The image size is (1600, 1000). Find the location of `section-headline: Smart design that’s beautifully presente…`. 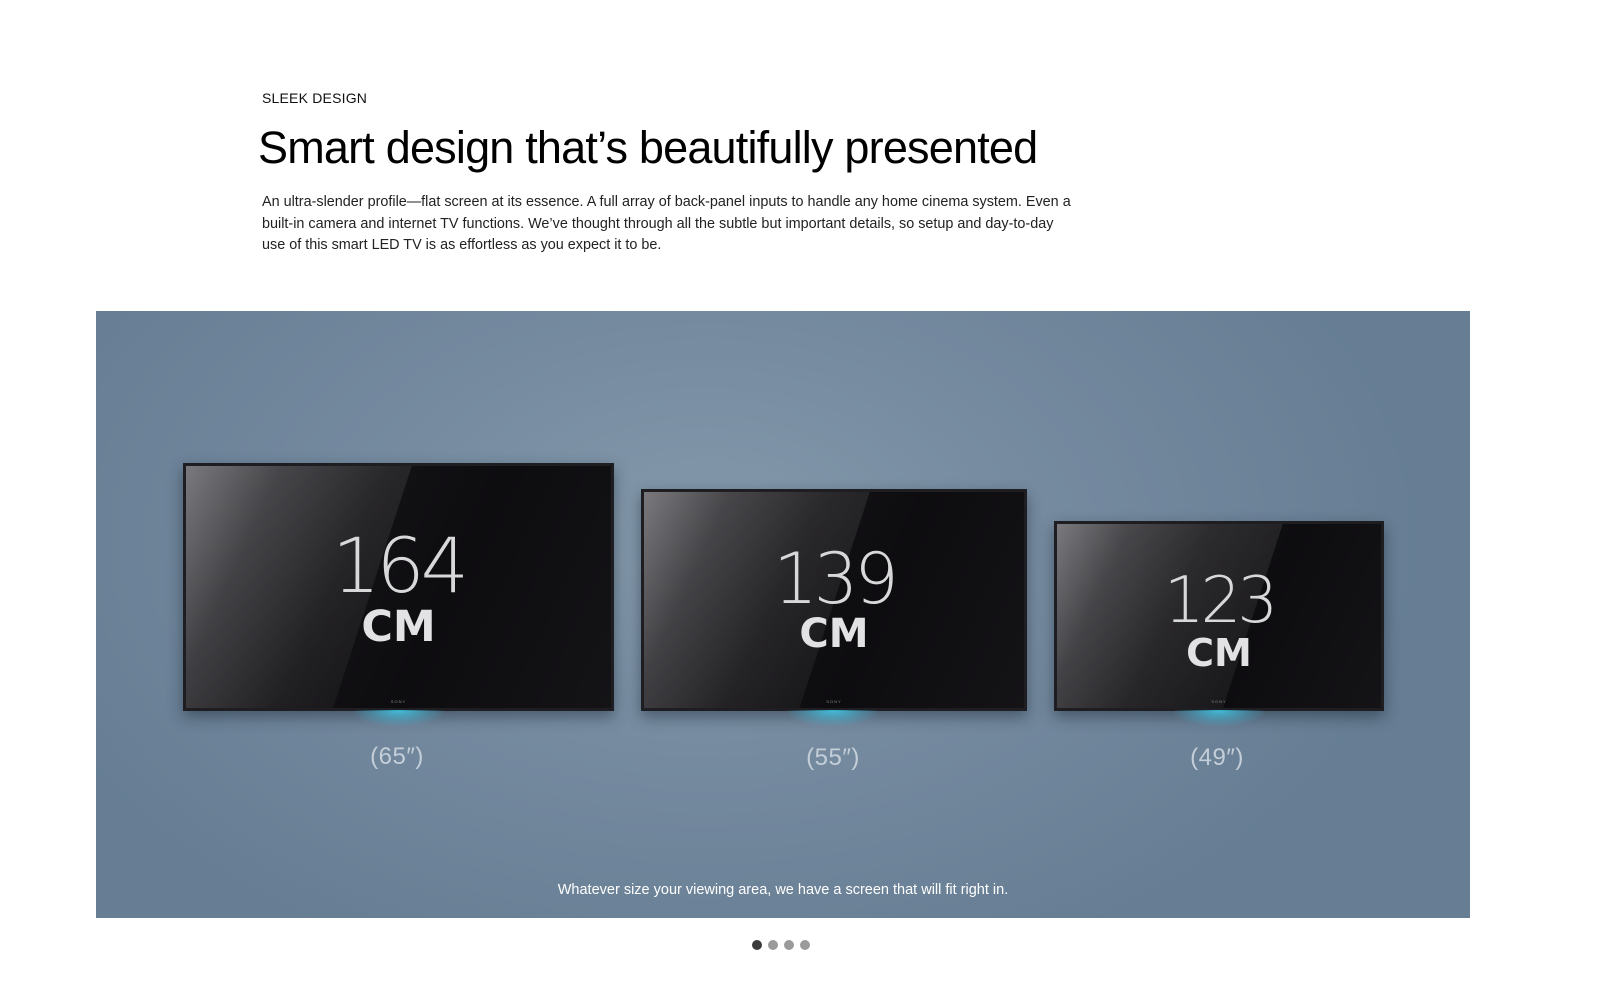

section-headline: Smart design that’s beautifully presente… is located at coordinates (648, 147).